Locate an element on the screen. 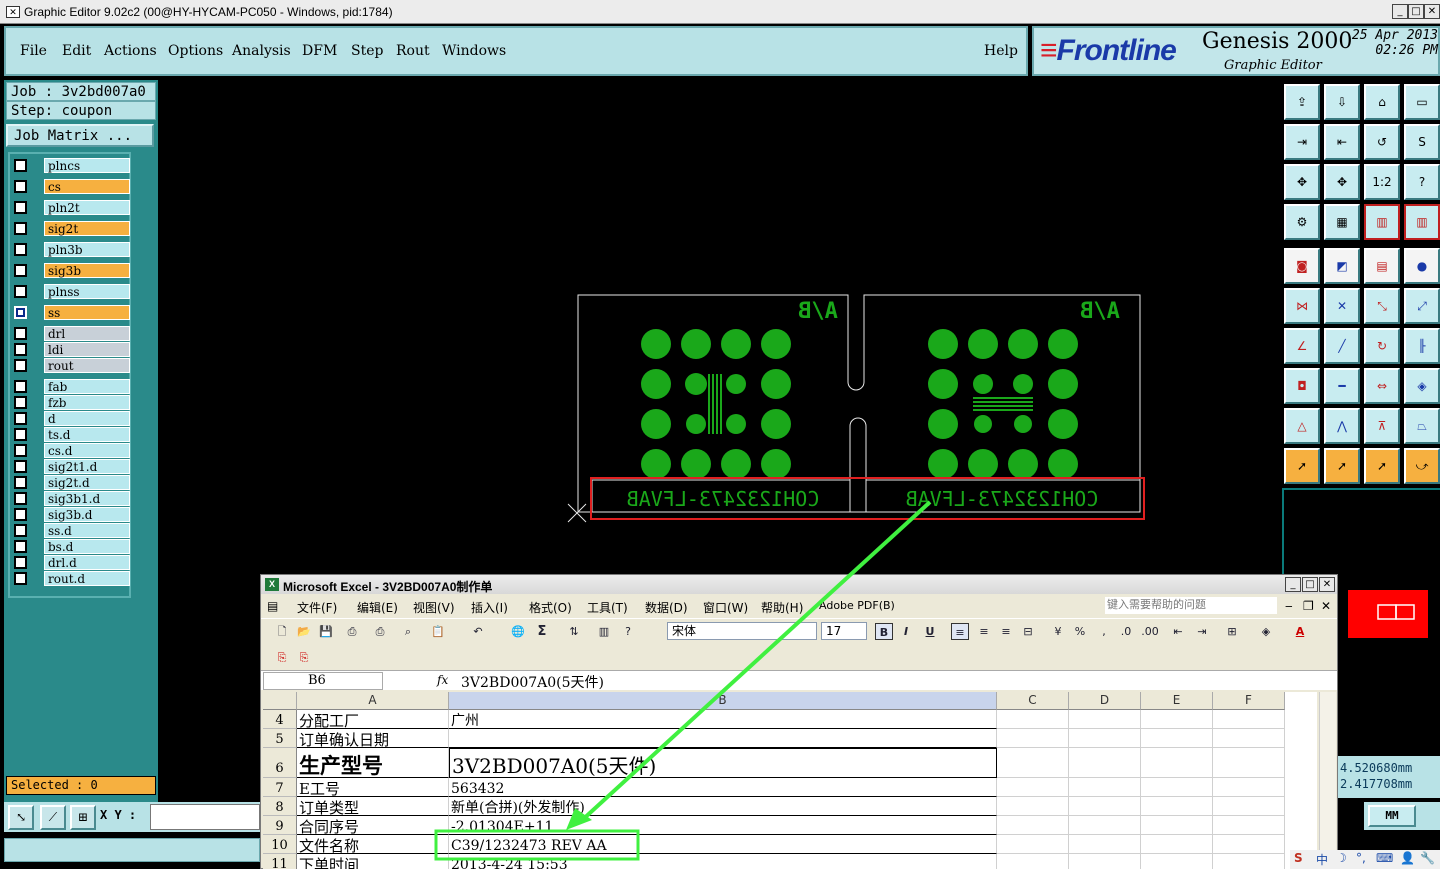  scale-icon: 1:2 is located at coordinates (1382, 182).